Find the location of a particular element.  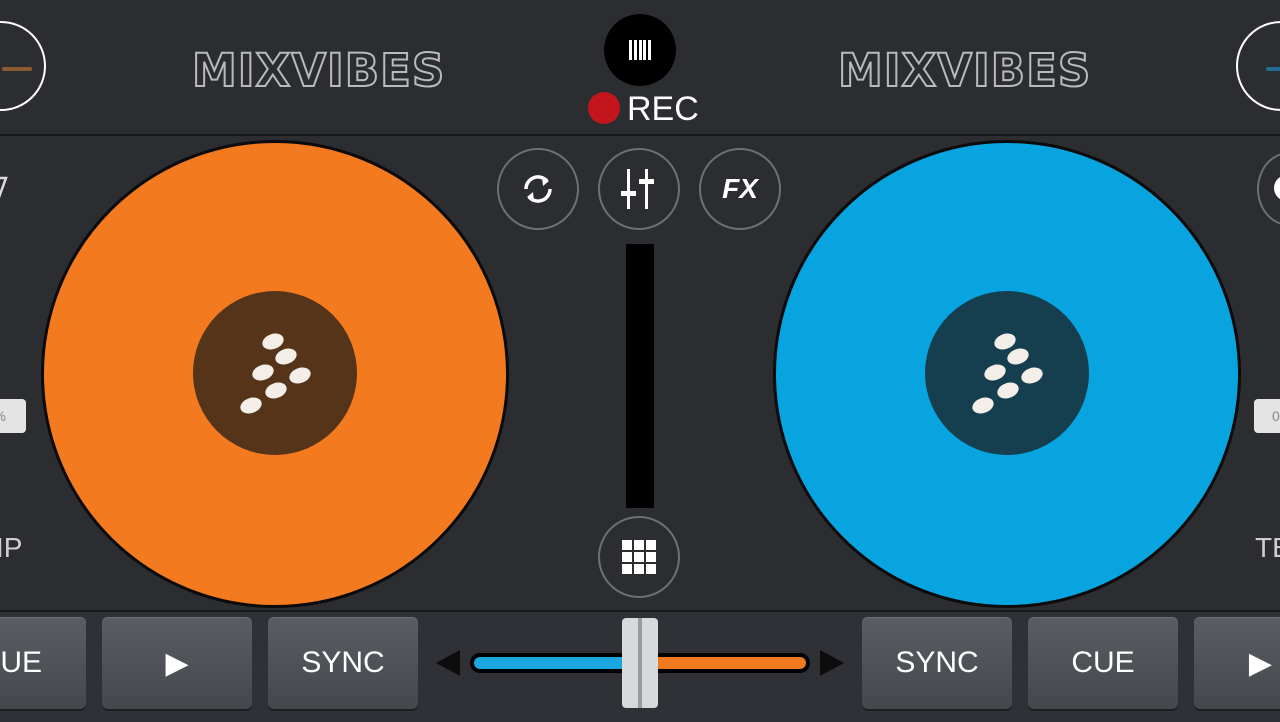

loop-button is located at coordinates (538, 189).